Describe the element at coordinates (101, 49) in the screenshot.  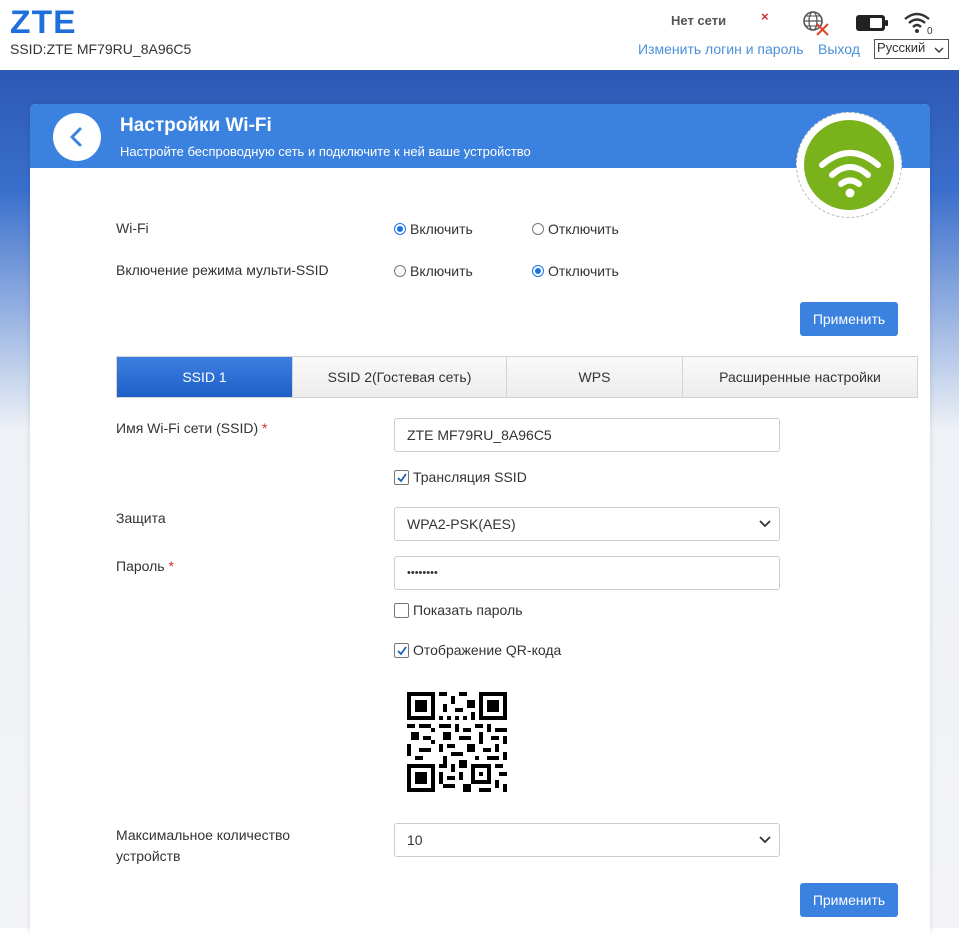
I see `ssid-display: SSID:ZTE MF79RU_8A96C5` at that location.